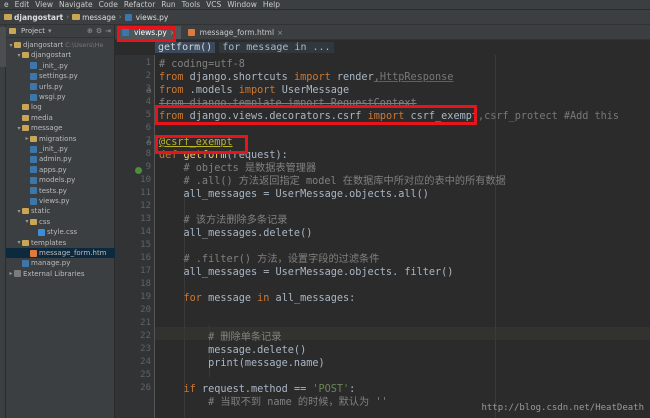  Describe the element at coordinates (211, 90) in the screenshot. I see `module: .models` at that location.